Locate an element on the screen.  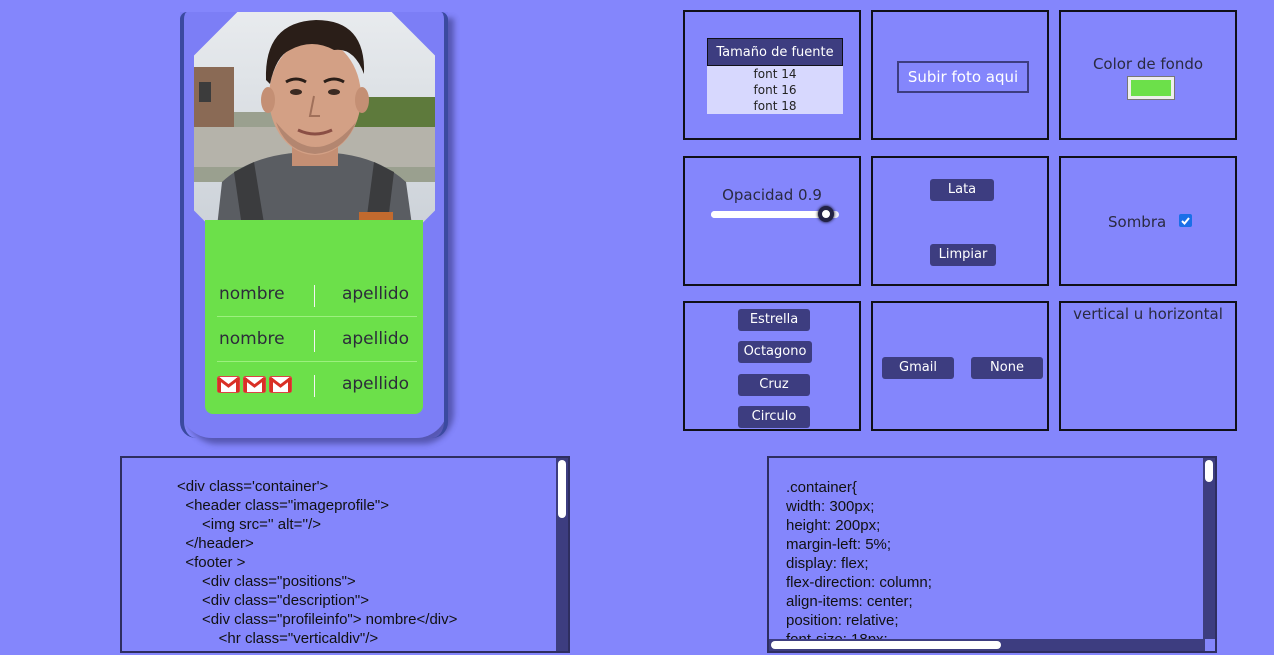
shadow-label: Sombra is located at coordinates (1137, 222).